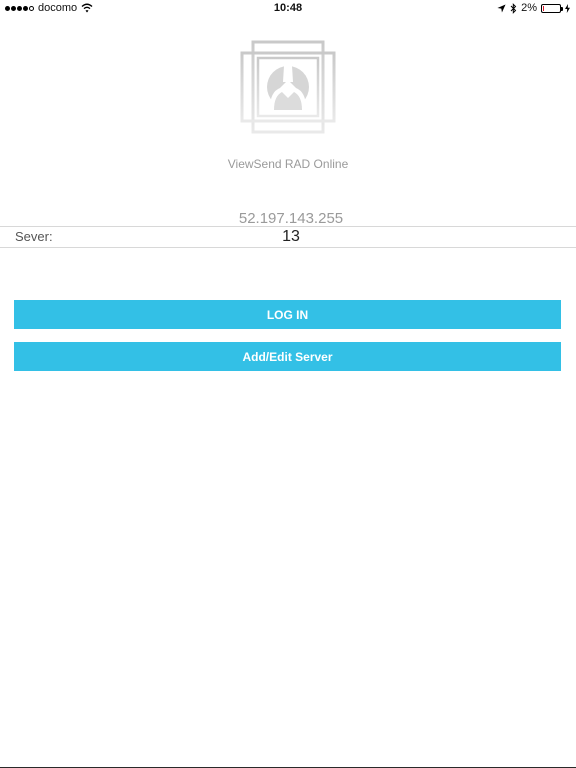  I want to click on server-selector: Sever: 13, so click(288, 237).